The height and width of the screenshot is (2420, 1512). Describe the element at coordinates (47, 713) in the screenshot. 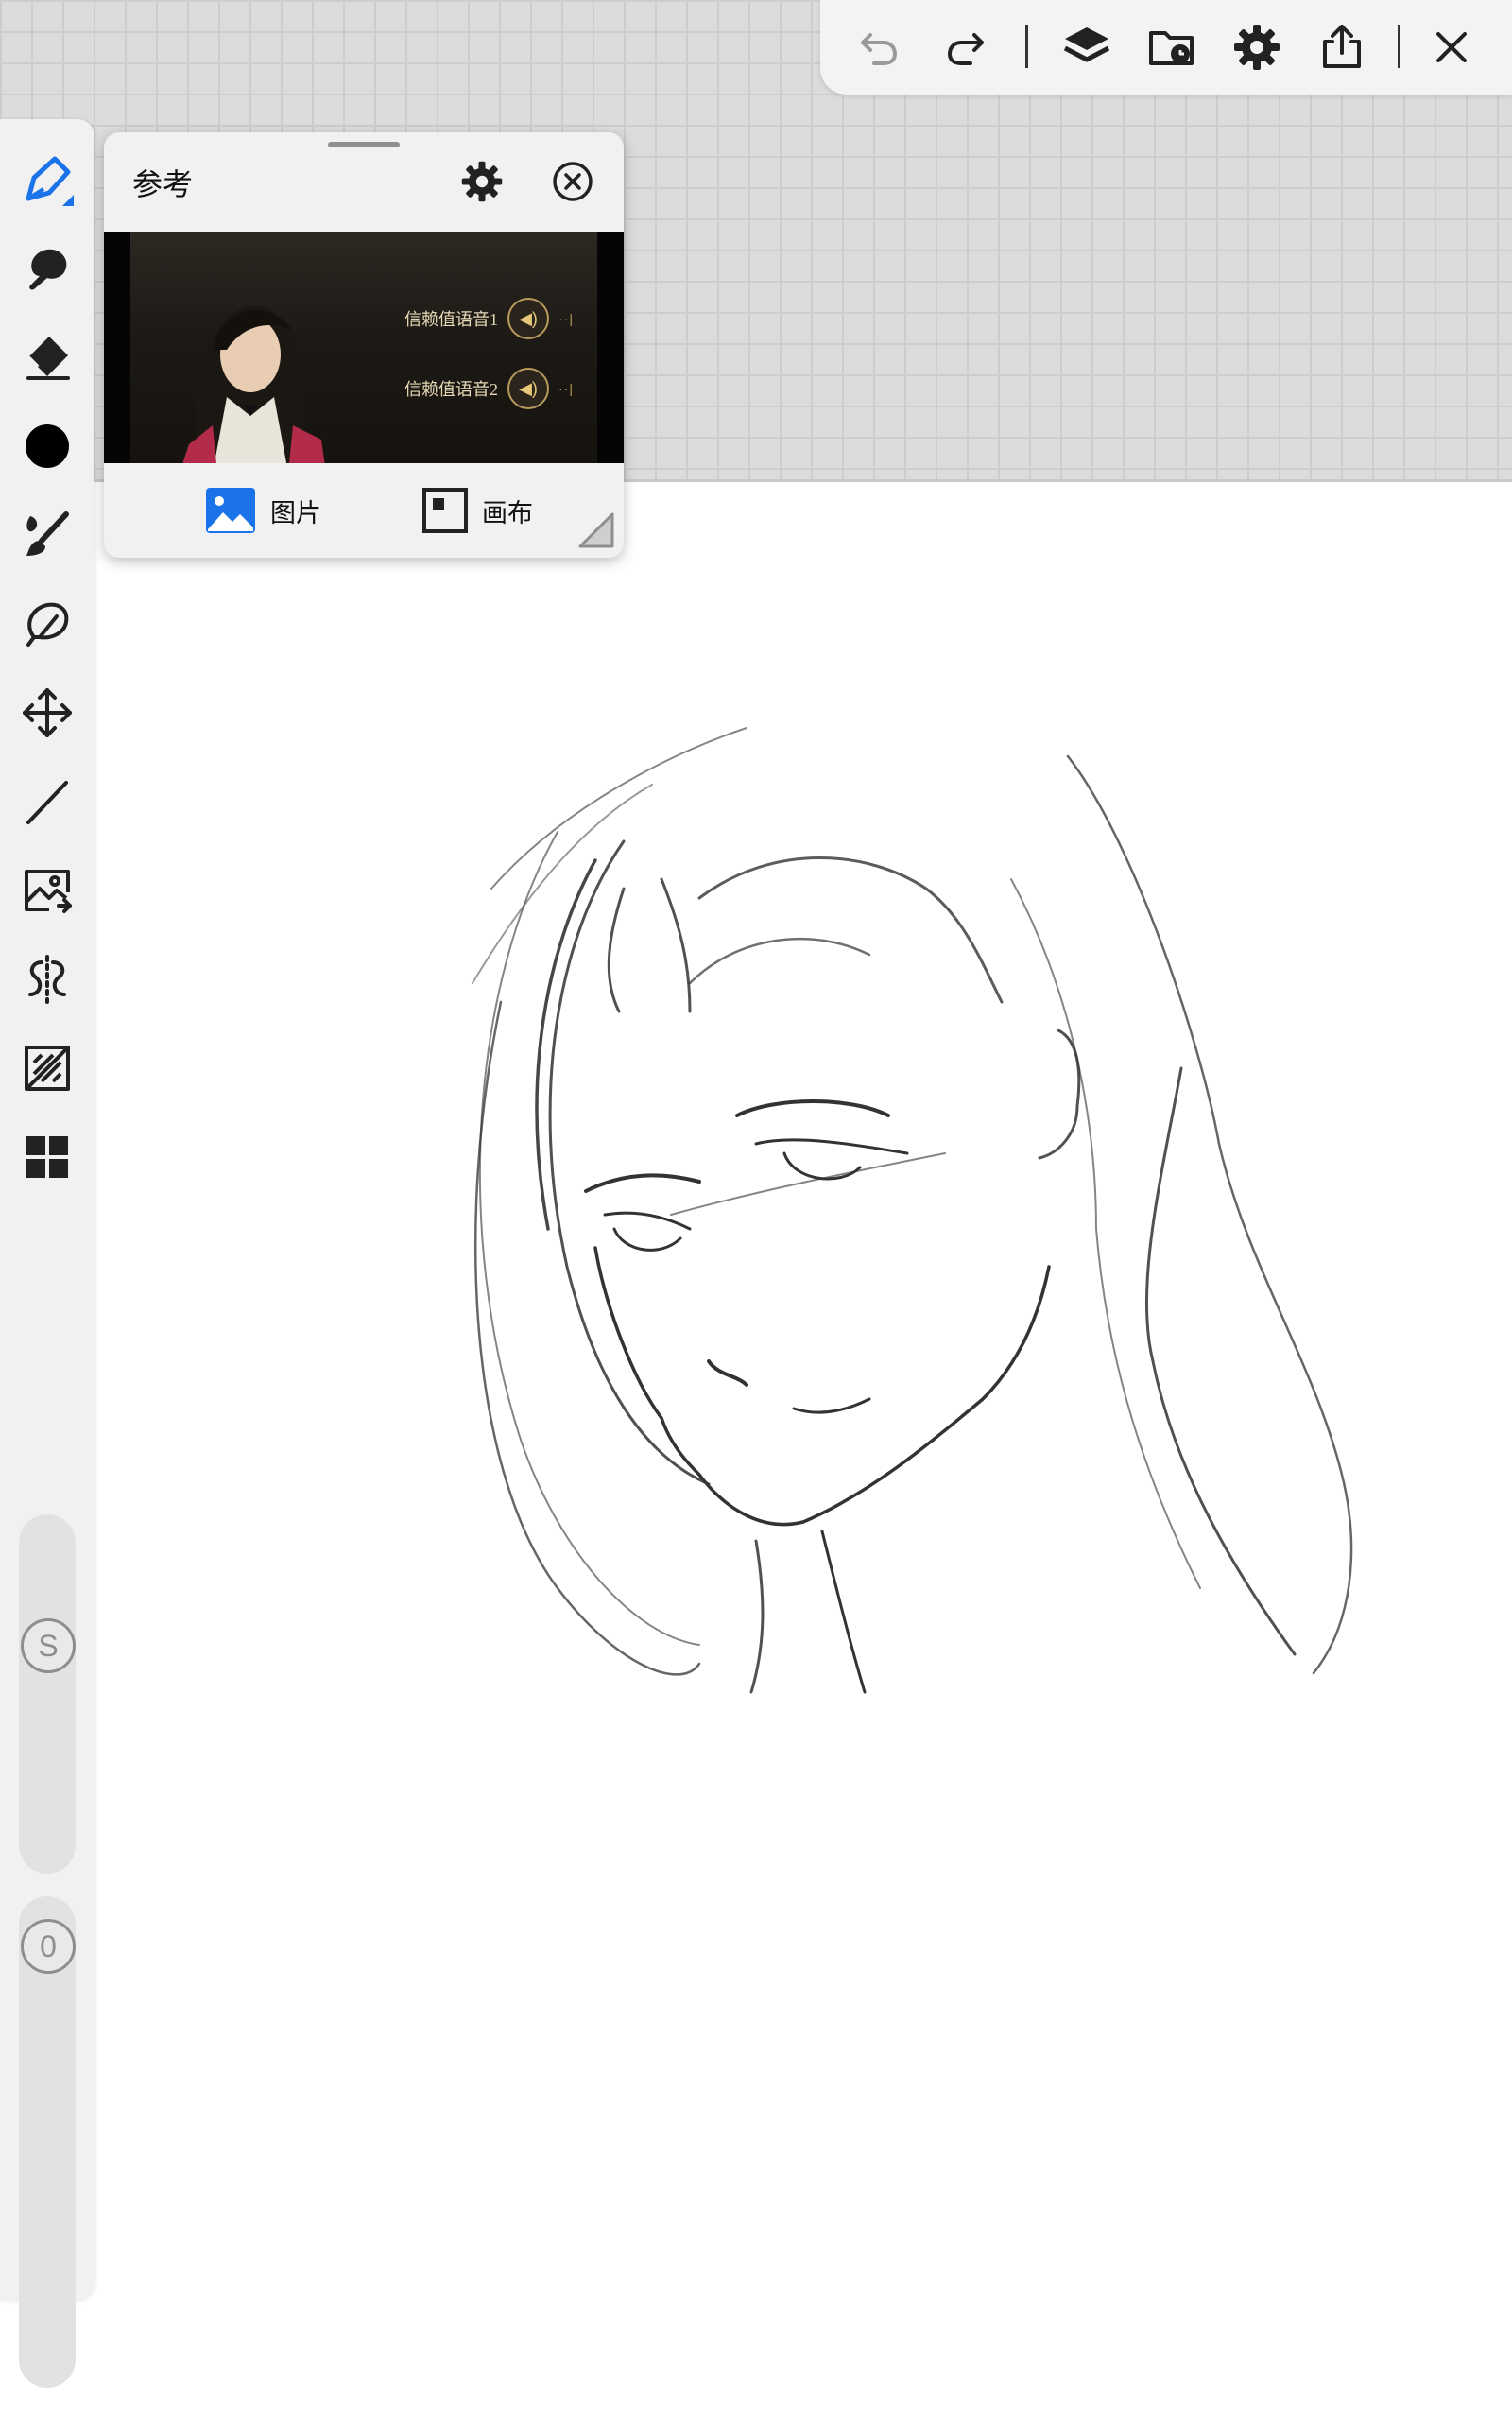

I see `transform-icon` at that location.